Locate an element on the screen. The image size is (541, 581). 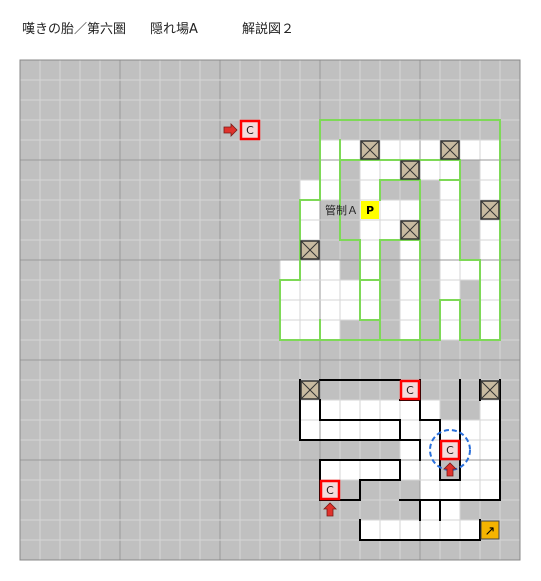
stairs-marker: ↗ is located at coordinates (490, 530).